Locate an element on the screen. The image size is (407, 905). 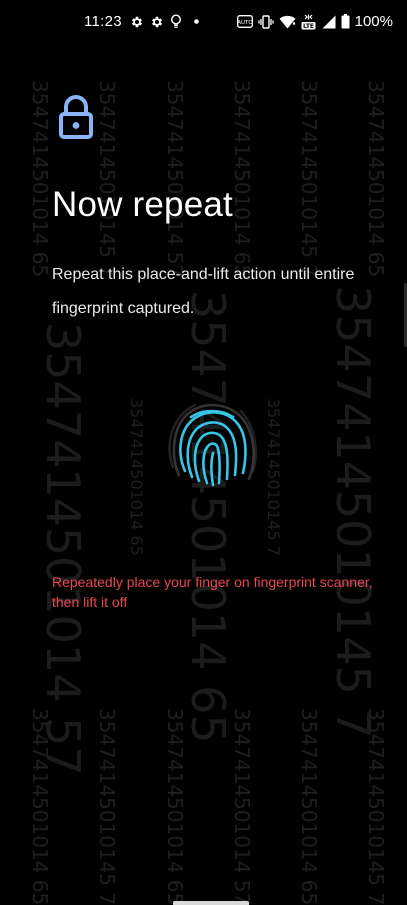
fingerprint-icon is located at coordinates (213, 447).